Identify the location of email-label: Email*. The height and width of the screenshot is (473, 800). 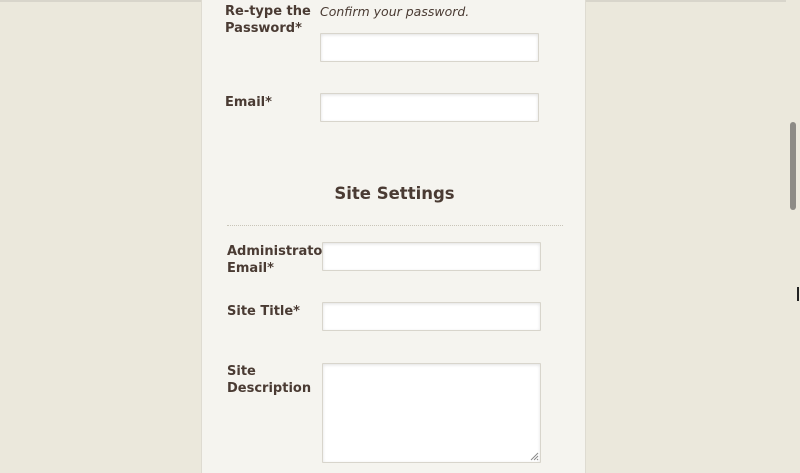
(248, 102).